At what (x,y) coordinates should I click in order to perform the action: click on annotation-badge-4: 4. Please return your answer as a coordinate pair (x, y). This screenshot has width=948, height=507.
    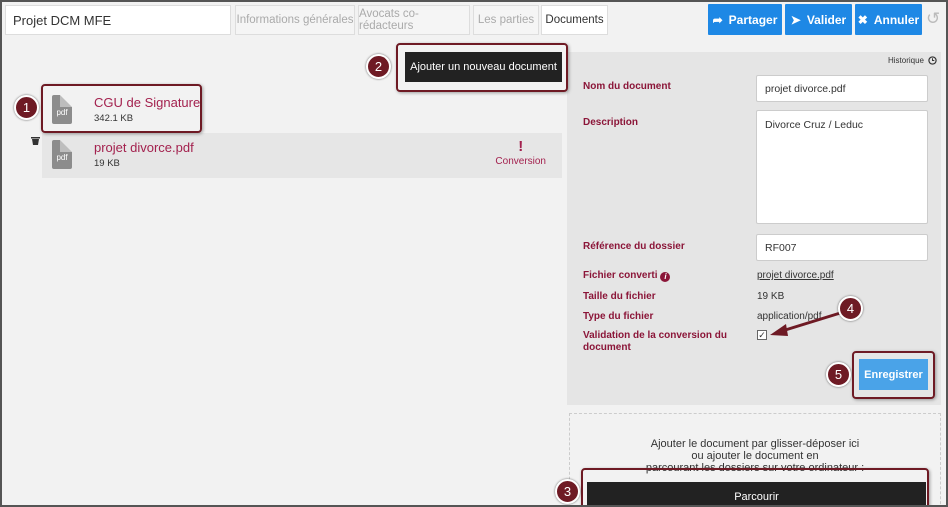
    Looking at the image, I should click on (850, 308).